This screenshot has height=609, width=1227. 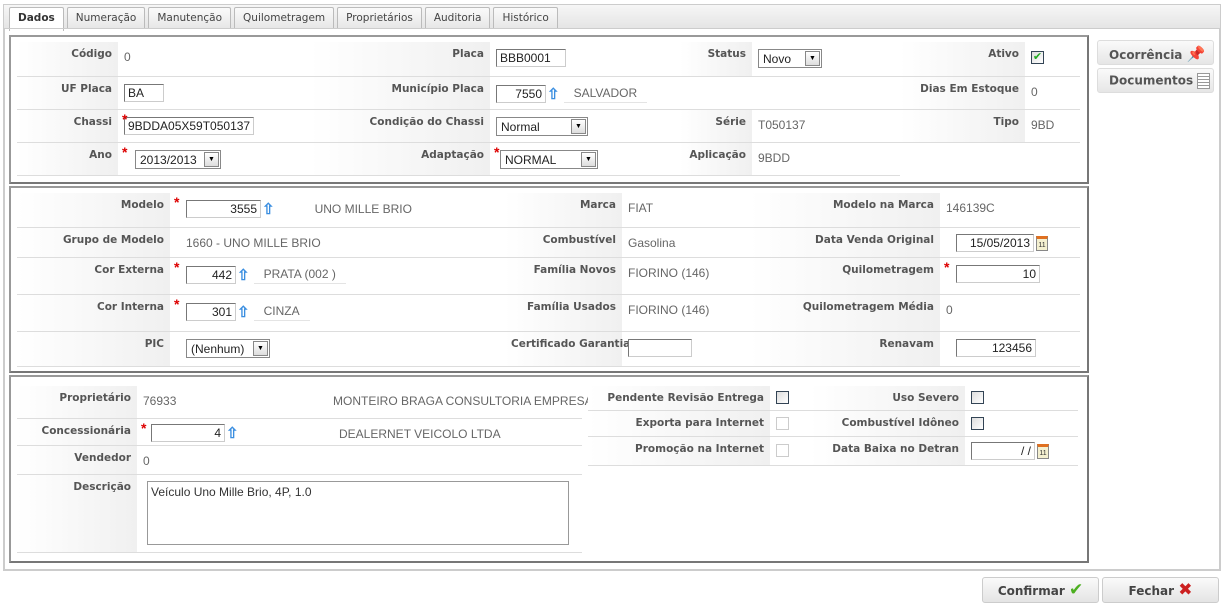 What do you see at coordinates (337, 243) in the screenshot?
I see `grupo-modelo-value: 1660 - UNO MILLE BRIO` at bounding box center [337, 243].